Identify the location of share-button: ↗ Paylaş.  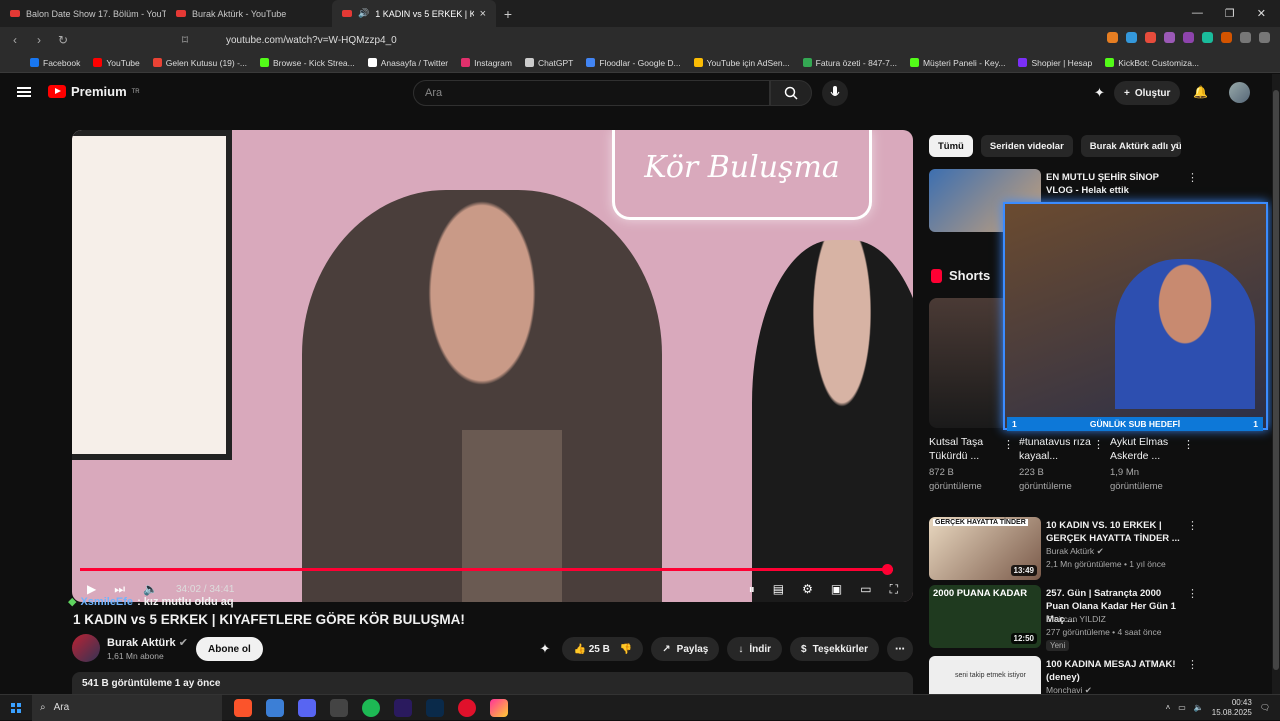
(685, 649).